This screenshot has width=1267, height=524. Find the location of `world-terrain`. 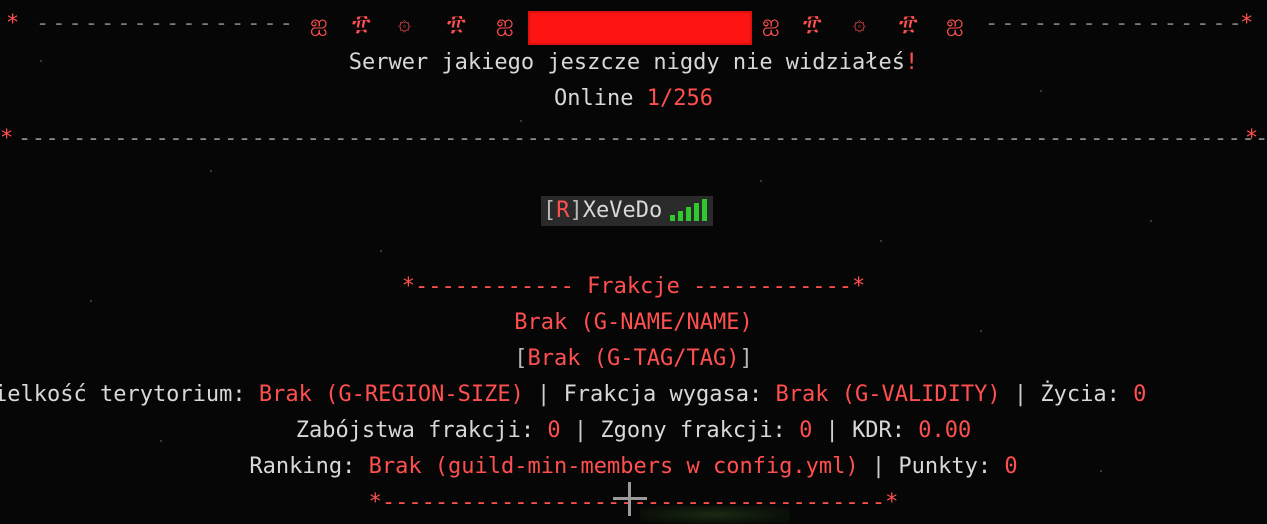

world-terrain is located at coordinates (715, 514).